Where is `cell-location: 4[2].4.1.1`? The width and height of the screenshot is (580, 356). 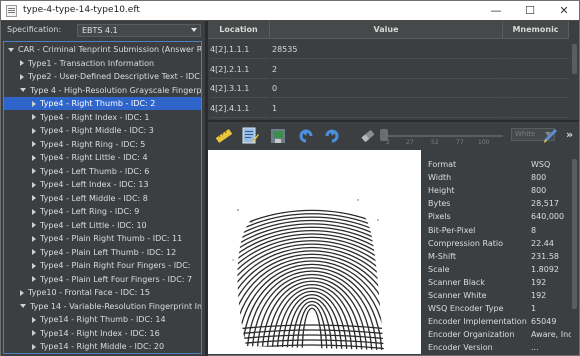 cell-location: 4[2].4.1.1 is located at coordinates (240, 108).